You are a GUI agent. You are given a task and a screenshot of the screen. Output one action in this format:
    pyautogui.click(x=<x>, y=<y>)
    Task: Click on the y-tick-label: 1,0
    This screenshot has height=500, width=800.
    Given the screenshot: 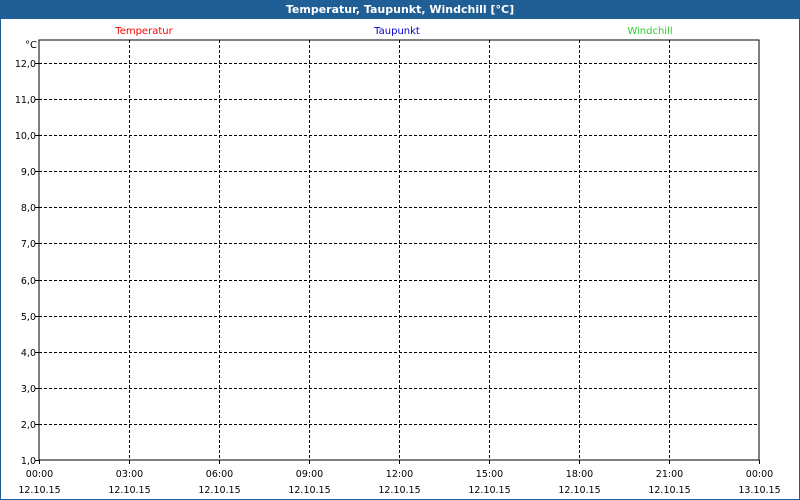 What is the action you would take?
    pyautogui.click(x=28, y=461)
    